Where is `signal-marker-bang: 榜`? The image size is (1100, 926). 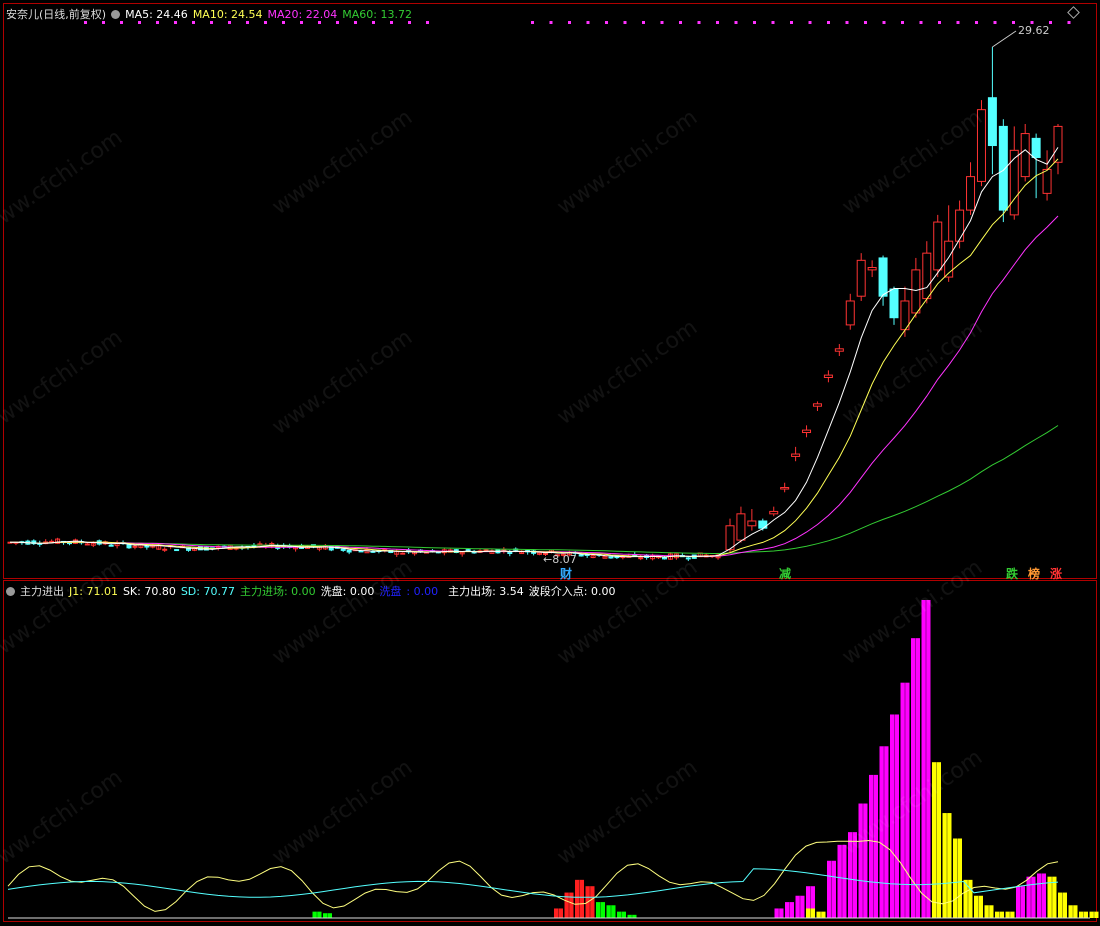 signal-marker-bang: 榜 is located at coordinates (1034, 574).